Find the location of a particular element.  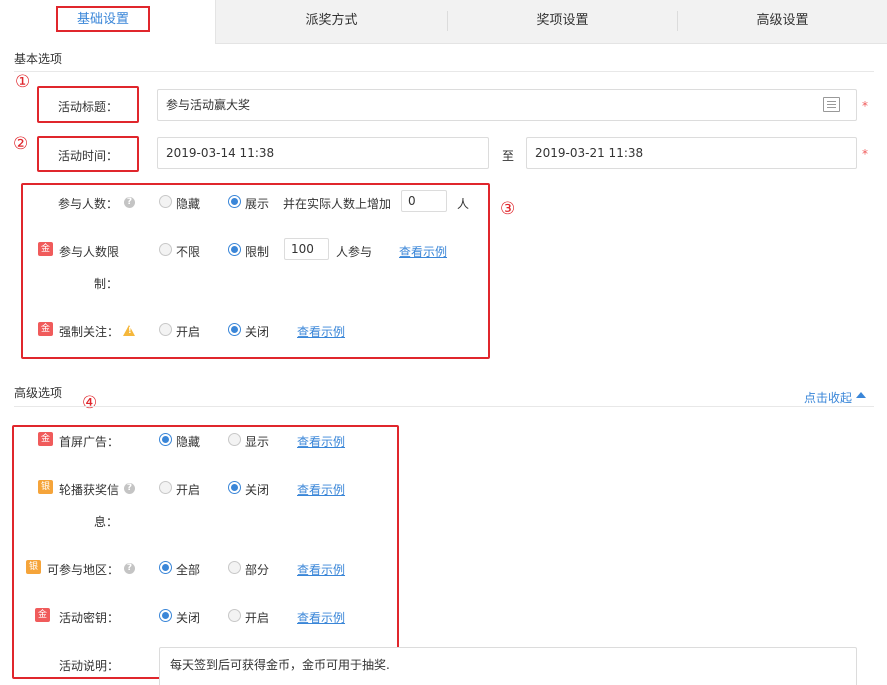

participants-show-radio is located at coordinates (234, 201).